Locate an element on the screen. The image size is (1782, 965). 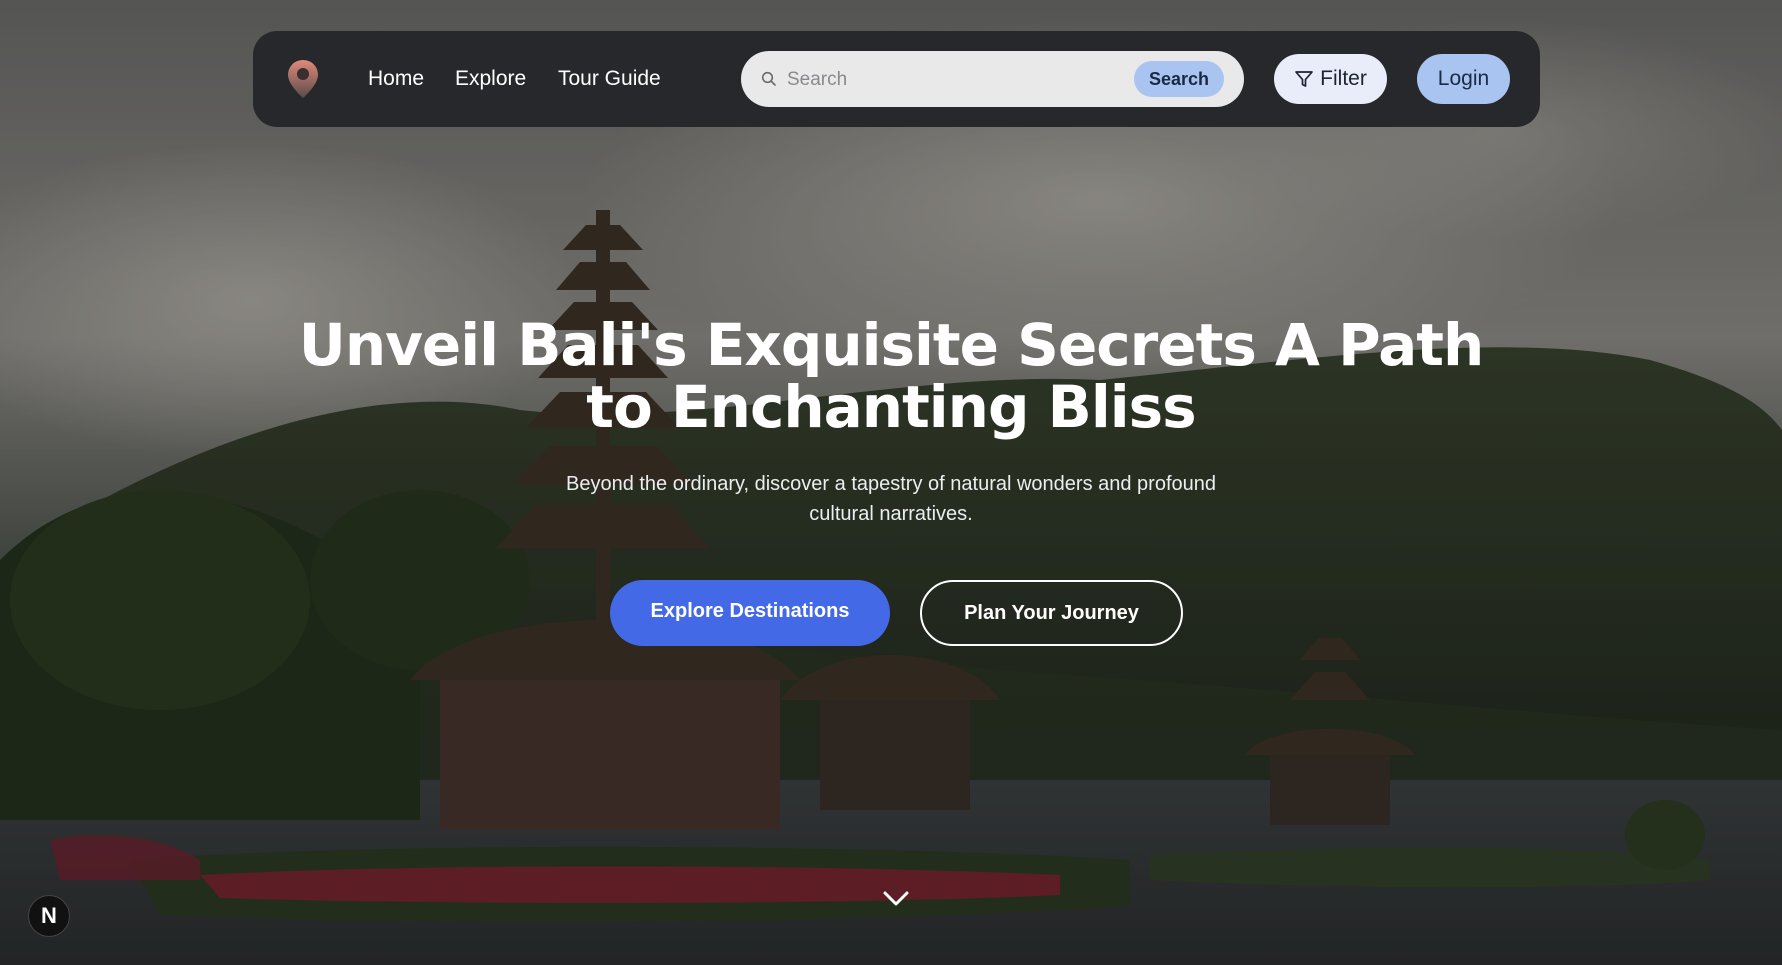
dev-tools-badge: N is located at coordinates (49, 916).